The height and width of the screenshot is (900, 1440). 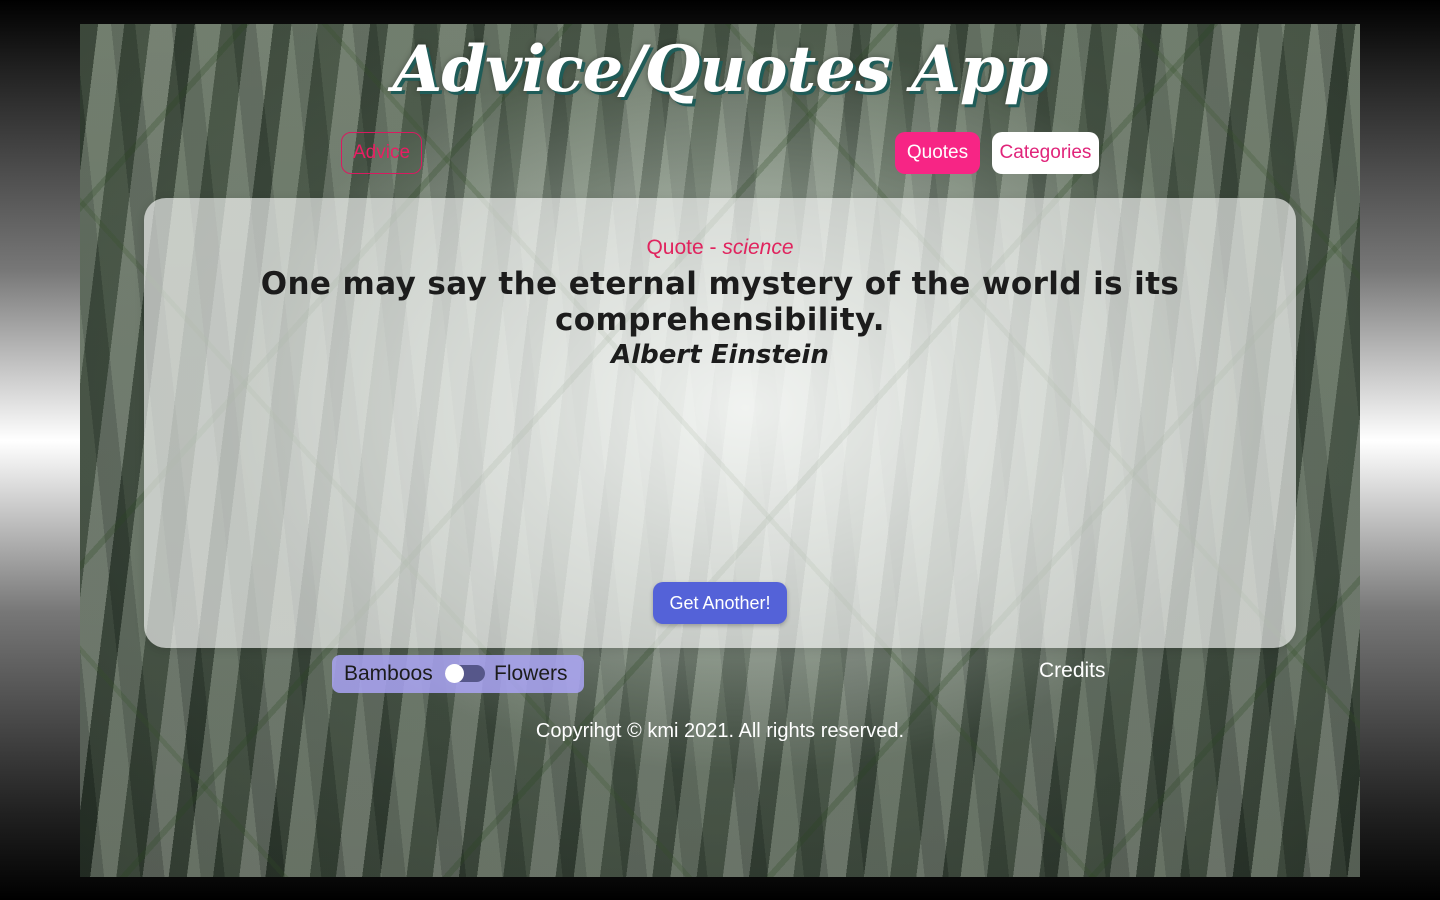 What do you see at coordinates (381, 153) in the screenshot?
I see `advice-button: Advice` at bounding box center [381, 153].